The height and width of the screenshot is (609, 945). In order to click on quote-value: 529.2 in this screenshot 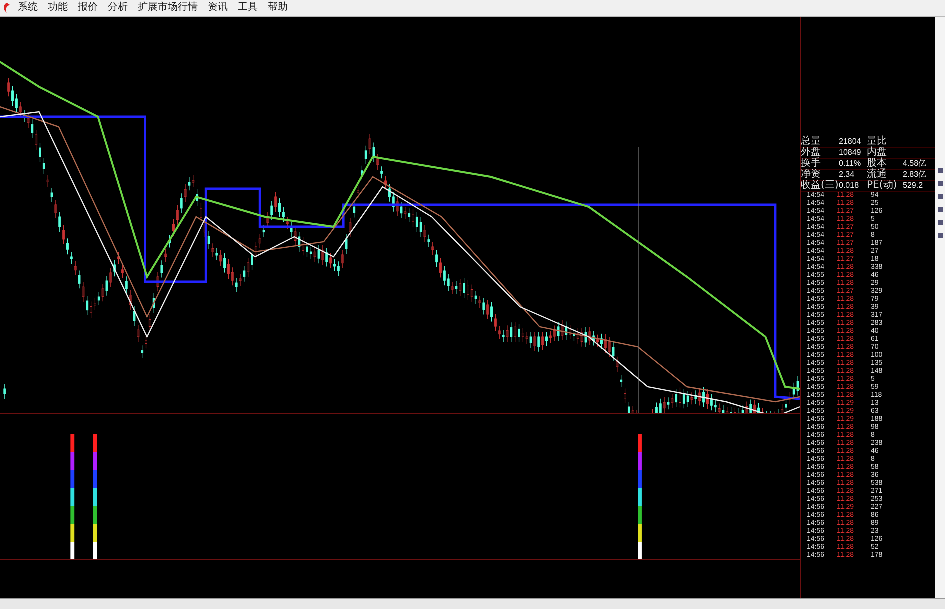, I will do `click(913, 186)`.